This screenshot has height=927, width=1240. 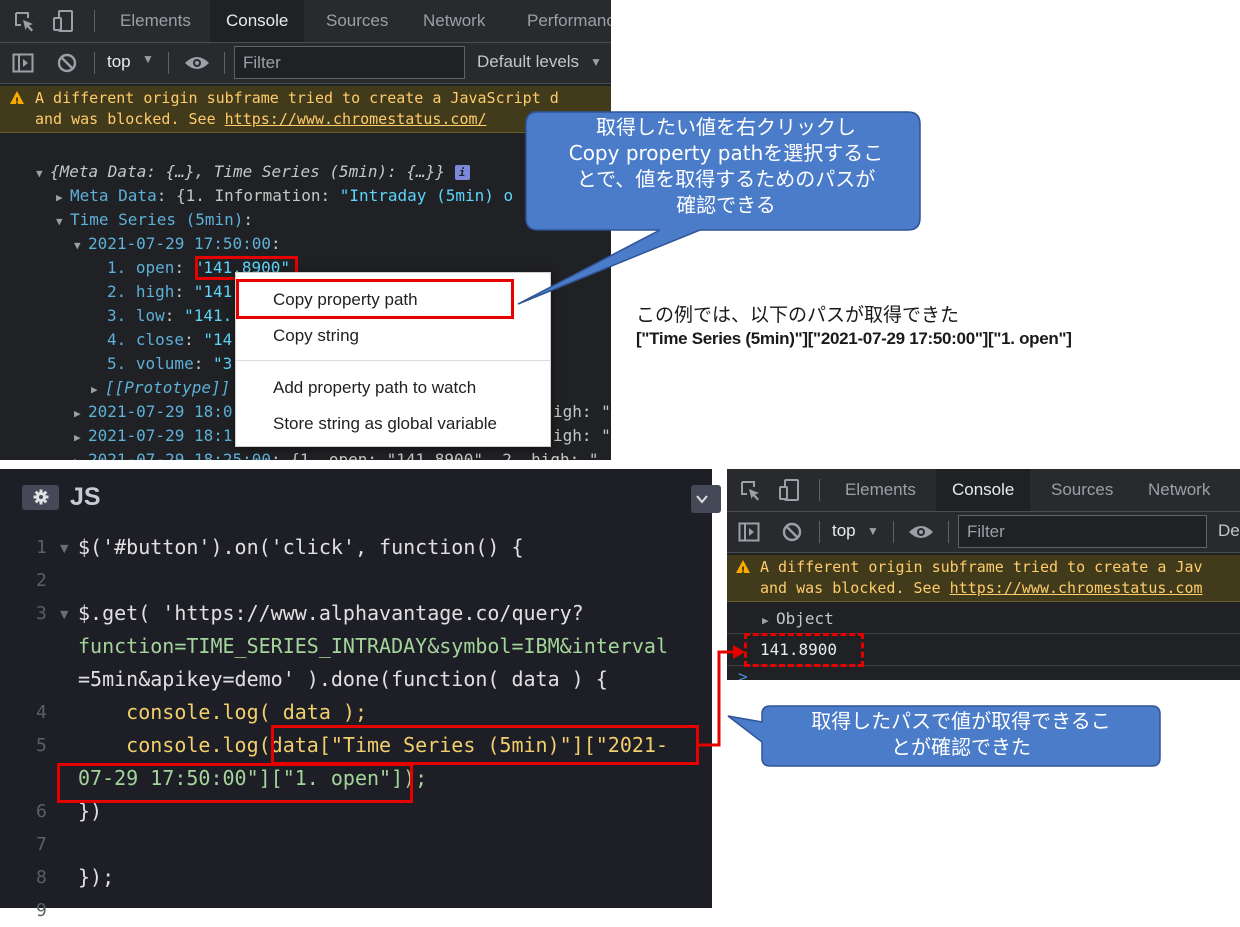 What do you see at coordinates (41, 712) in the screenshot?
I see `line-number: 4` at bounding box center [41, 712].